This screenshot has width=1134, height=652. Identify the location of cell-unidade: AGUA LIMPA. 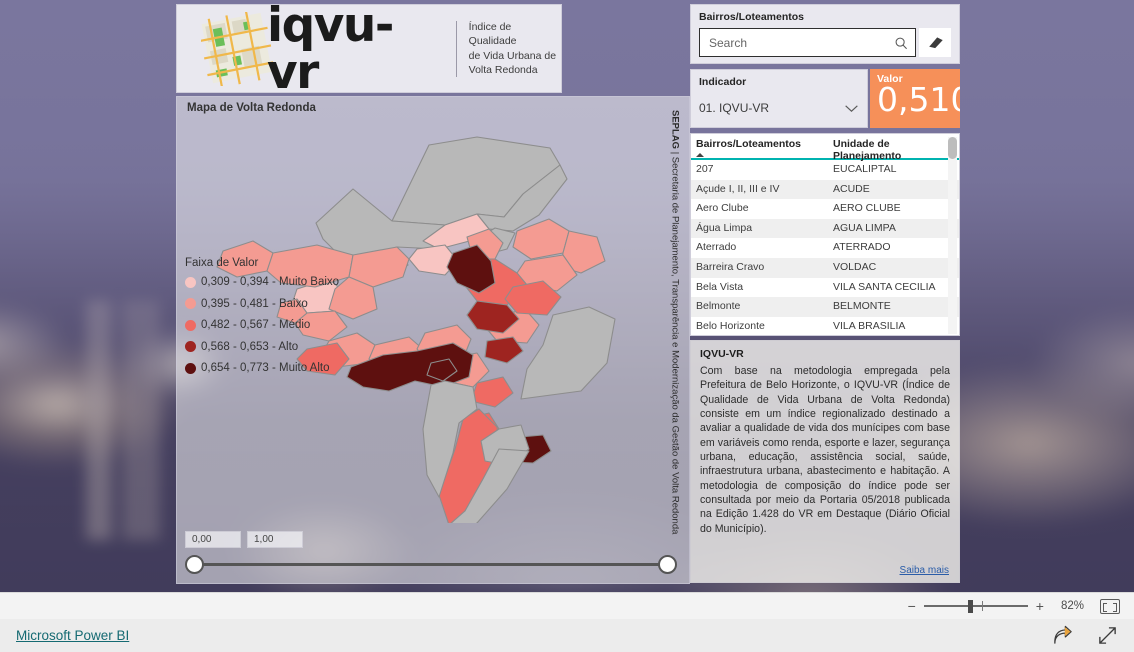
(864, 227).